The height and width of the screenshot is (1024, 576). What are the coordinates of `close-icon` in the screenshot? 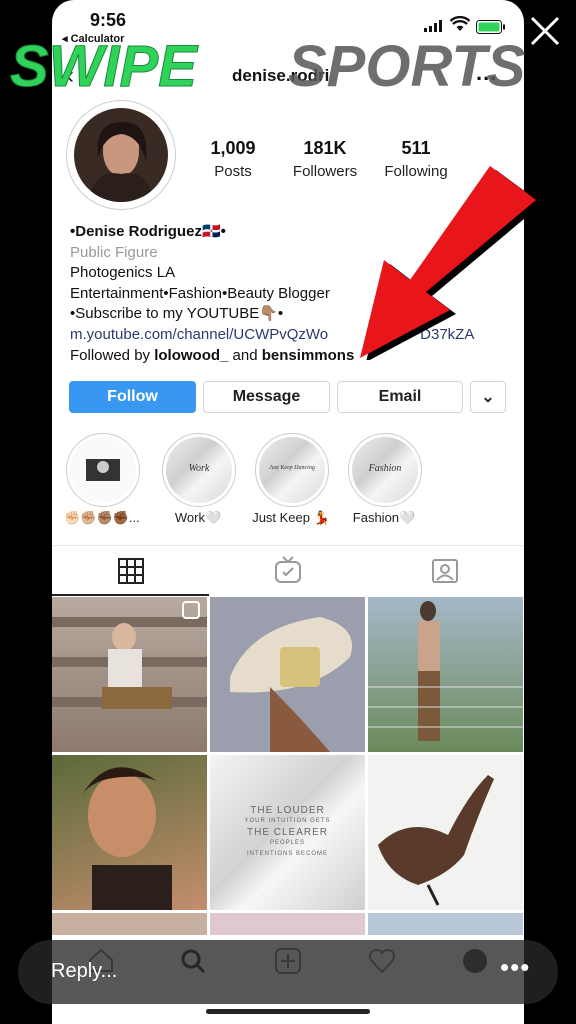 It's located at (545, 31).